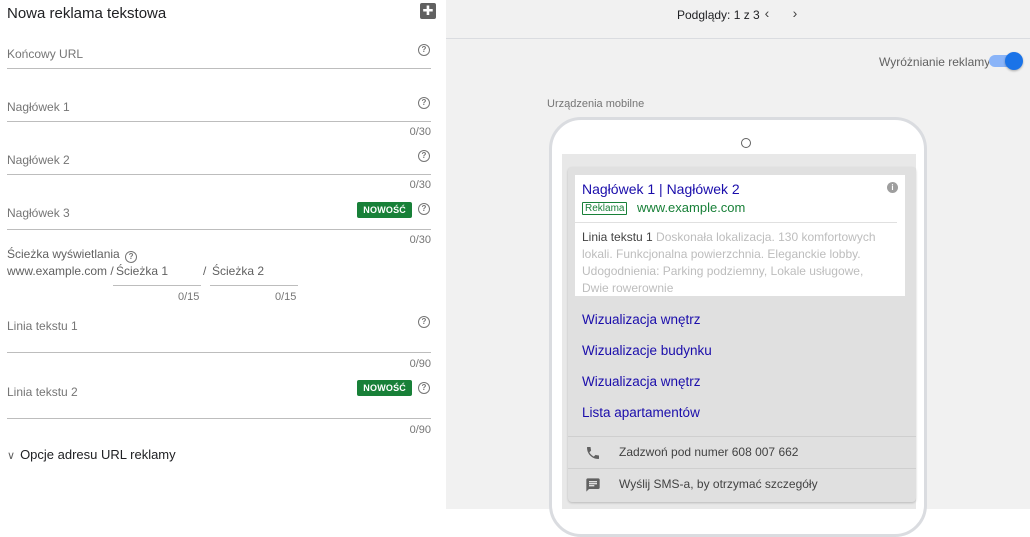  Describe the element at coordinates (219, 171) in the screenshot. I see `headline-2-field: Nagłówek 2 ? 0/30` at that location.